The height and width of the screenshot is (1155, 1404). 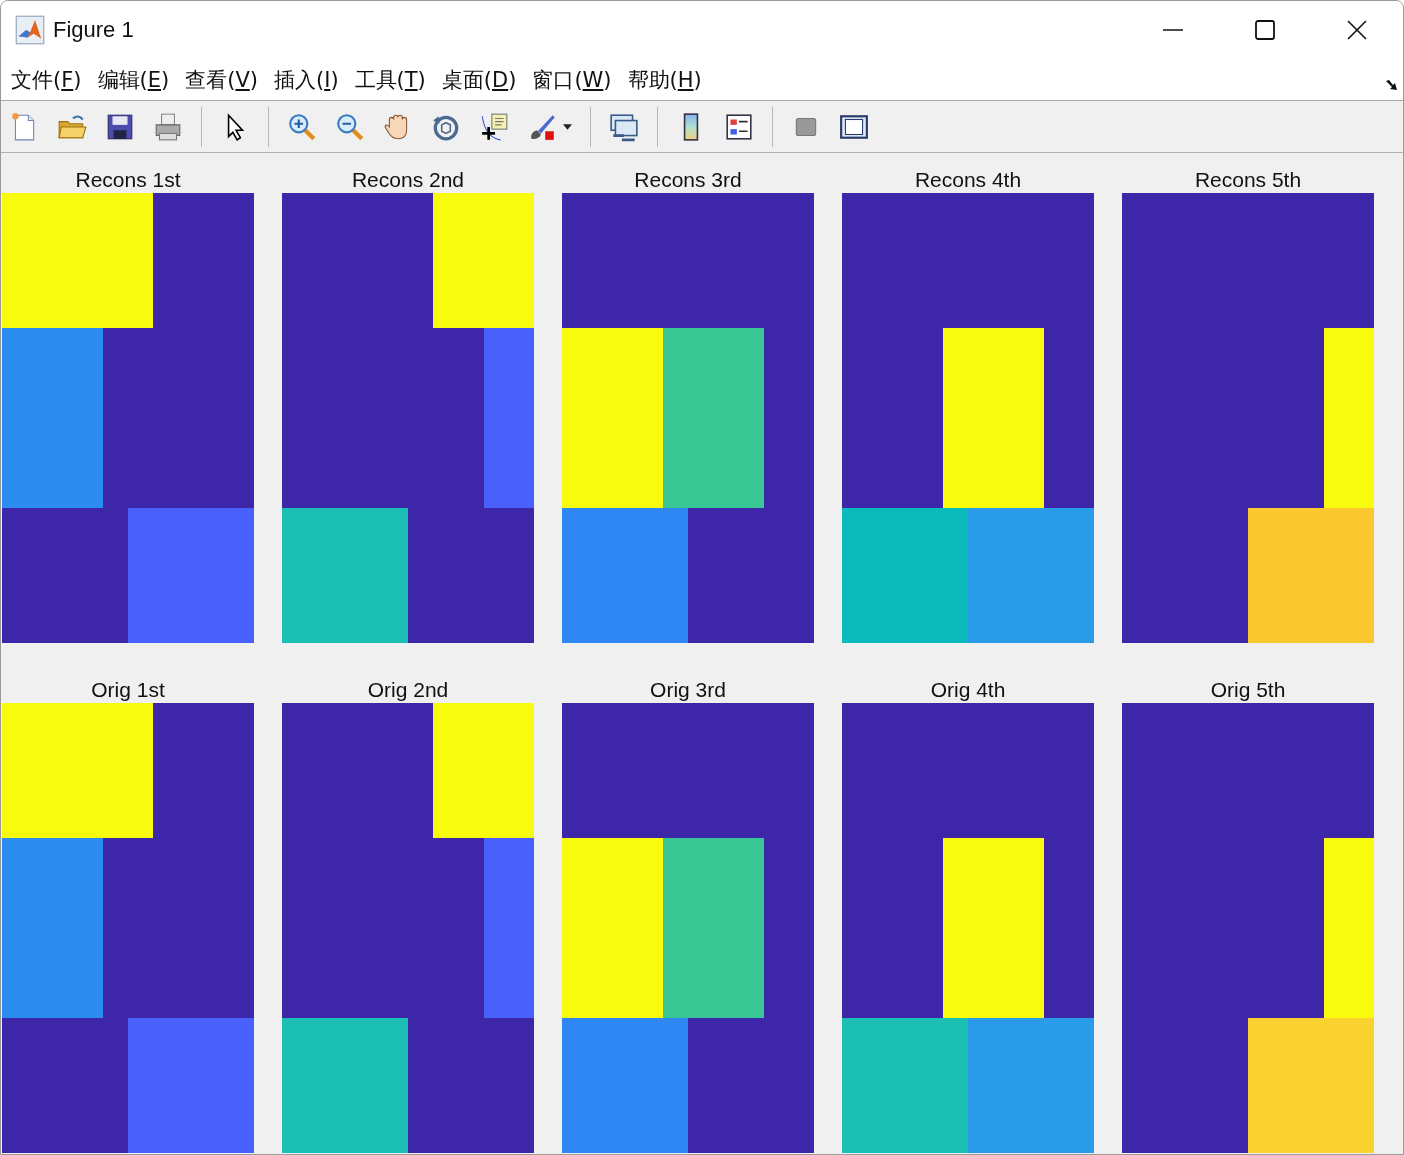 I want to click on zoom-out-icon, so click(x=350, y=126).